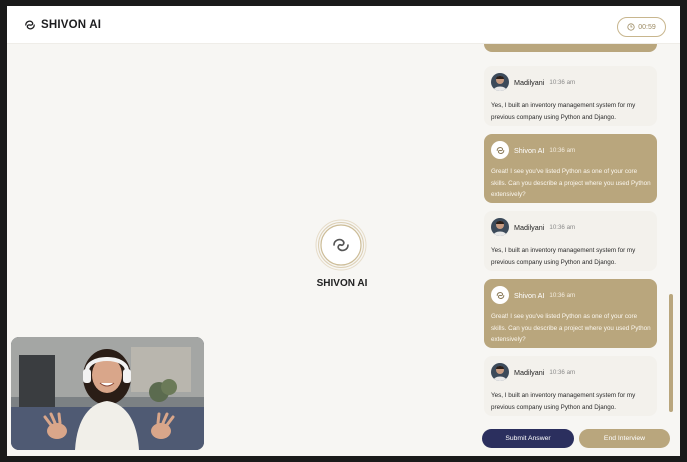 This screenshot has height=462, width=687. I want to click on timer-badge: 00:59, so click(641, 27).